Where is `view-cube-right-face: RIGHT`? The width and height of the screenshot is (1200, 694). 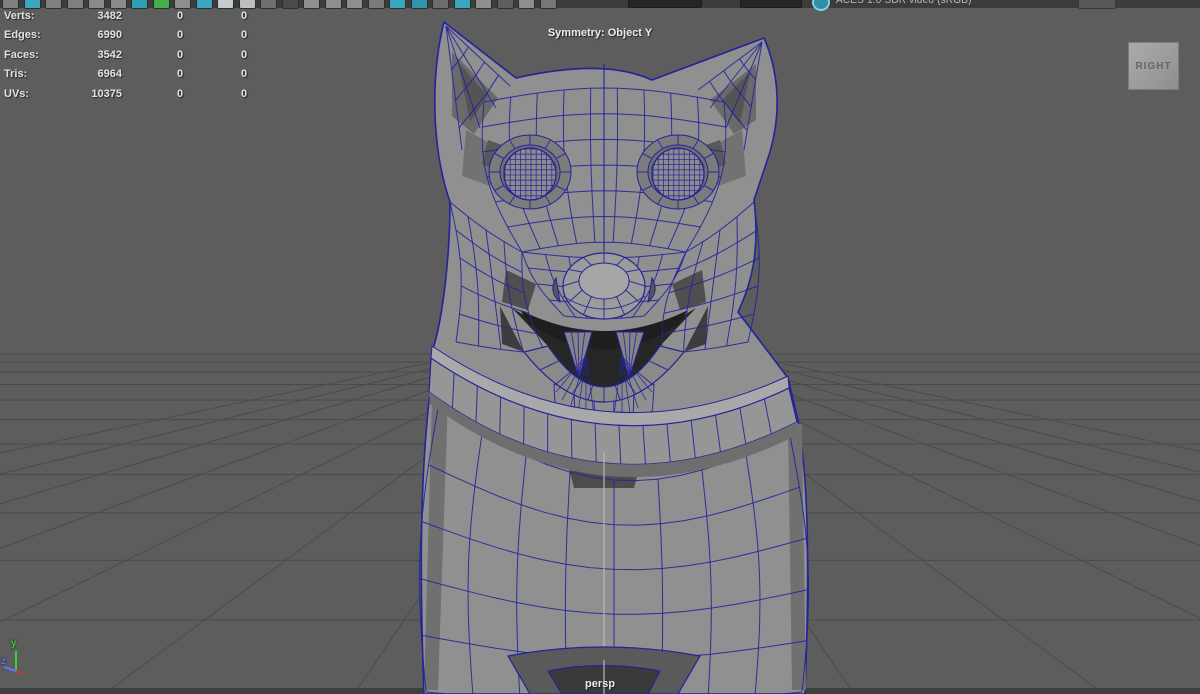
view-cube-right-face: RIGHT is located at coordinates (1153, 66).